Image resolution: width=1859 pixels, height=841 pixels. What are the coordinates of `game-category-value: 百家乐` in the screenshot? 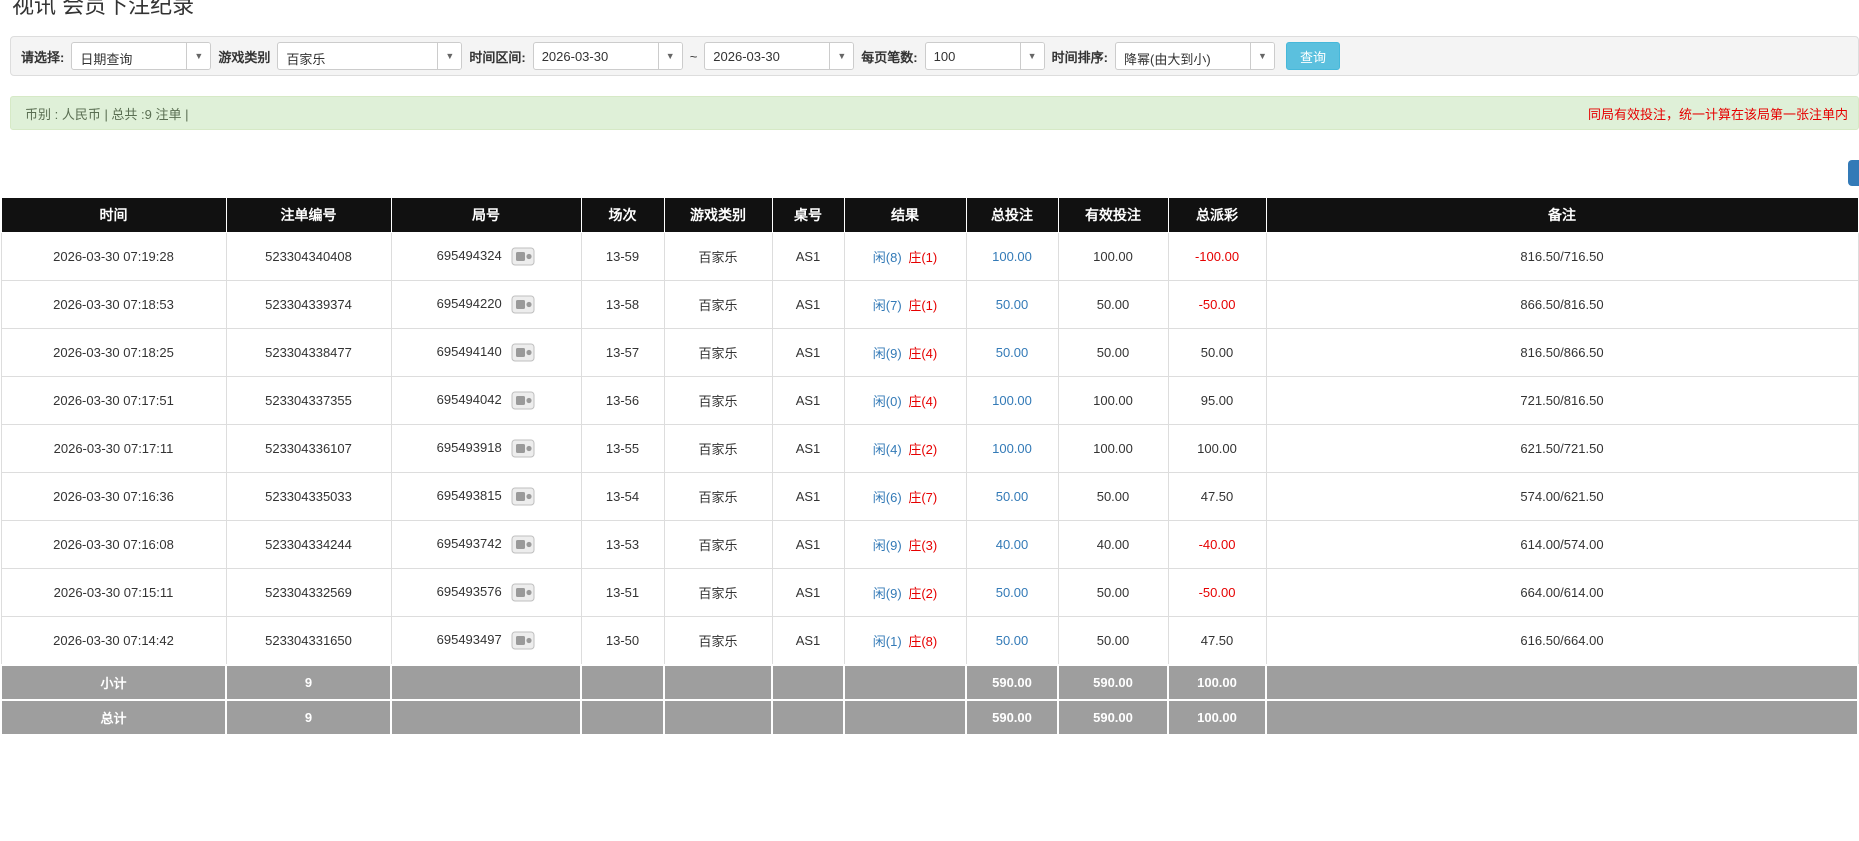 It's located at (306, 59).